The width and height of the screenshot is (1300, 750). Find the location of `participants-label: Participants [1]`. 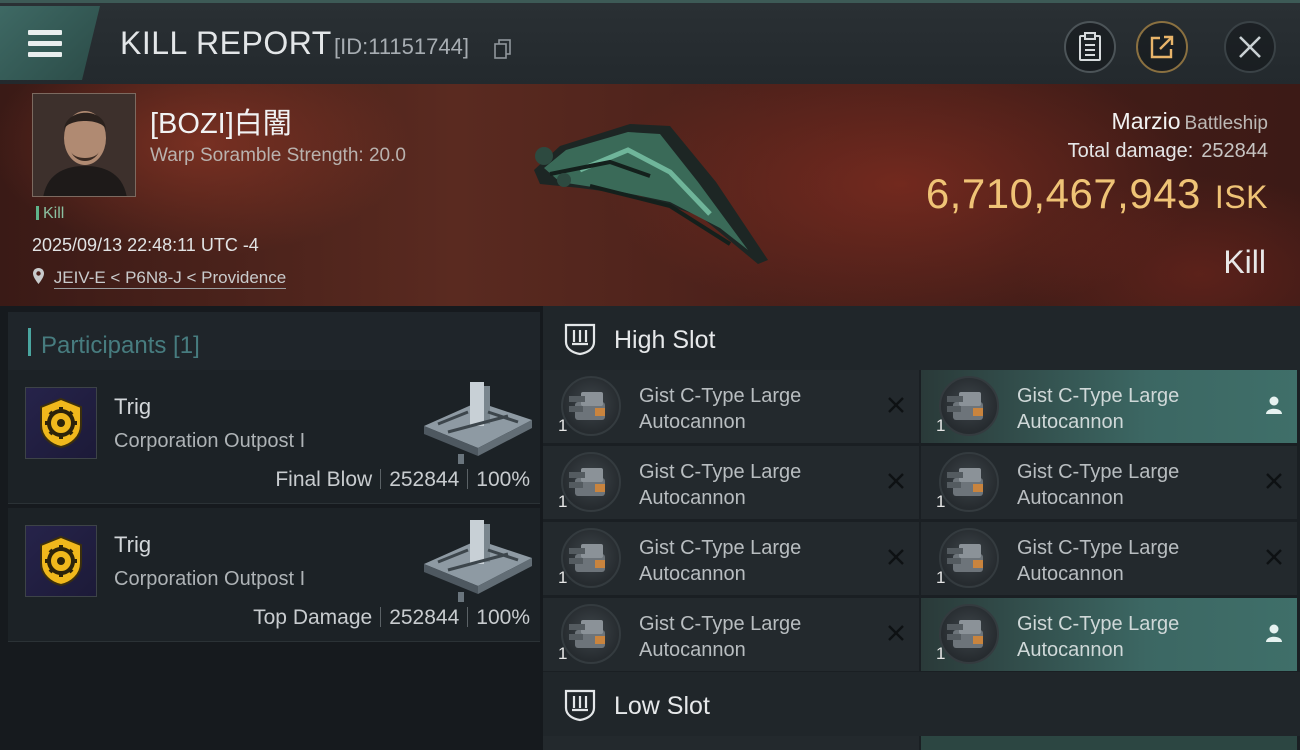

participants-label: Participants [1] is located at coordinates (120, 345).